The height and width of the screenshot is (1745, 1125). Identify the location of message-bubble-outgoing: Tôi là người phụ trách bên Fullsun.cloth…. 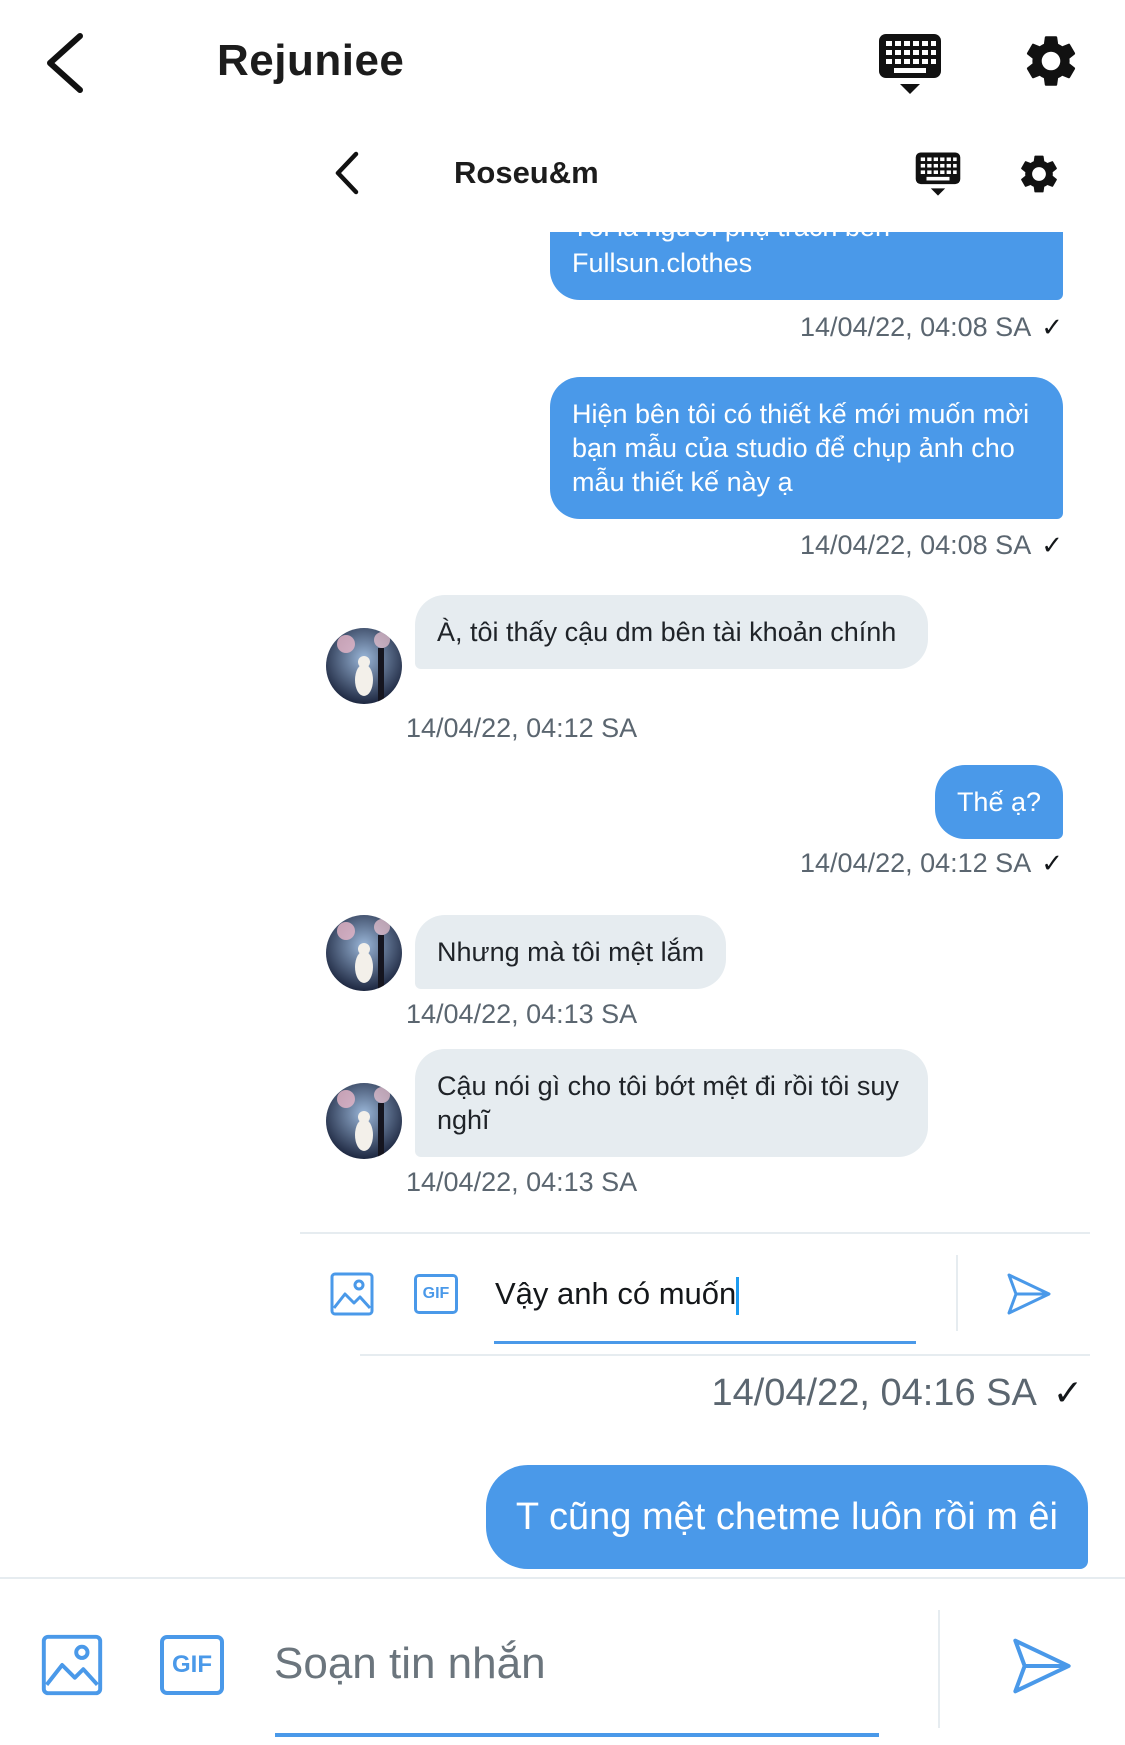
(806, 266).